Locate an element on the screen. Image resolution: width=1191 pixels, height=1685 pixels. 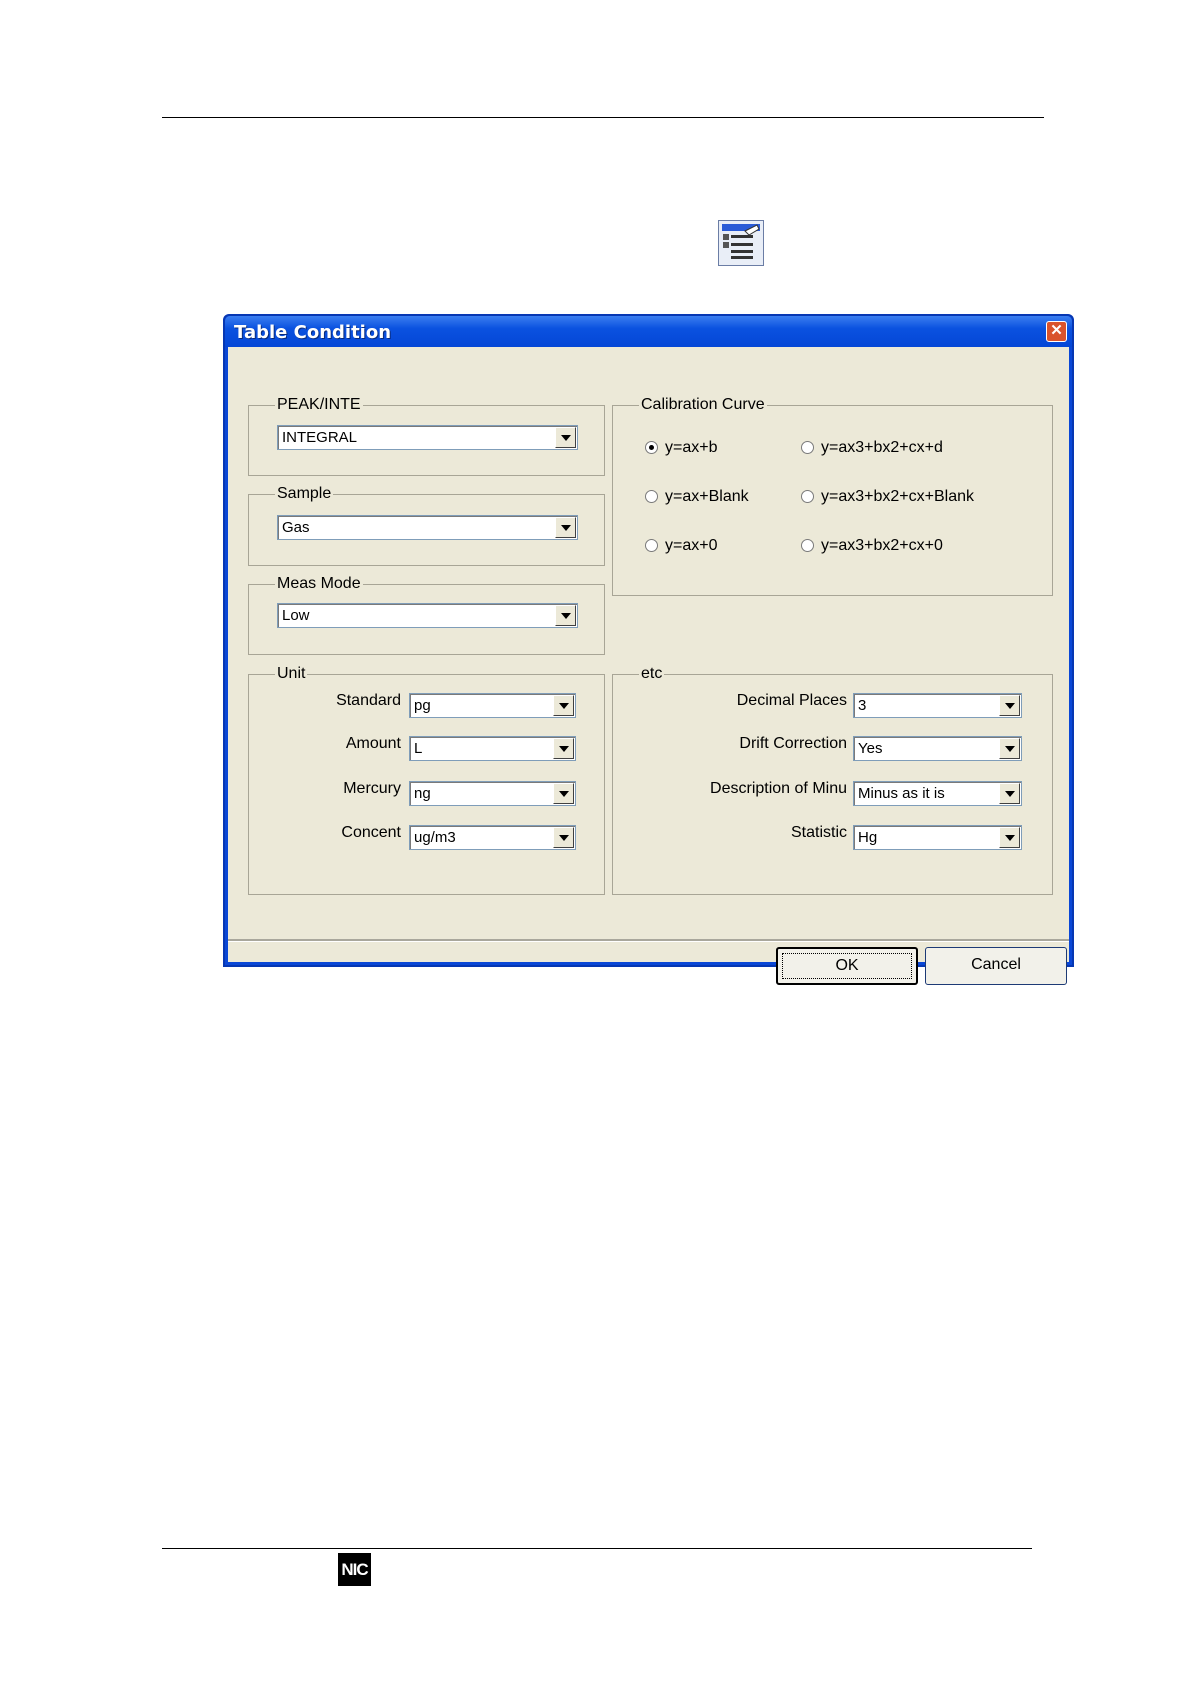
cancel-button-label: Cancel is located at coordinates (996, 964).